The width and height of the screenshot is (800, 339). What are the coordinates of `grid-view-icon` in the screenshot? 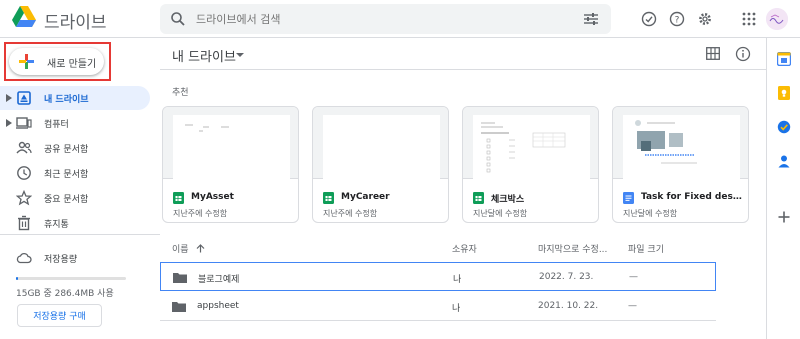 It's located at (713, 53).